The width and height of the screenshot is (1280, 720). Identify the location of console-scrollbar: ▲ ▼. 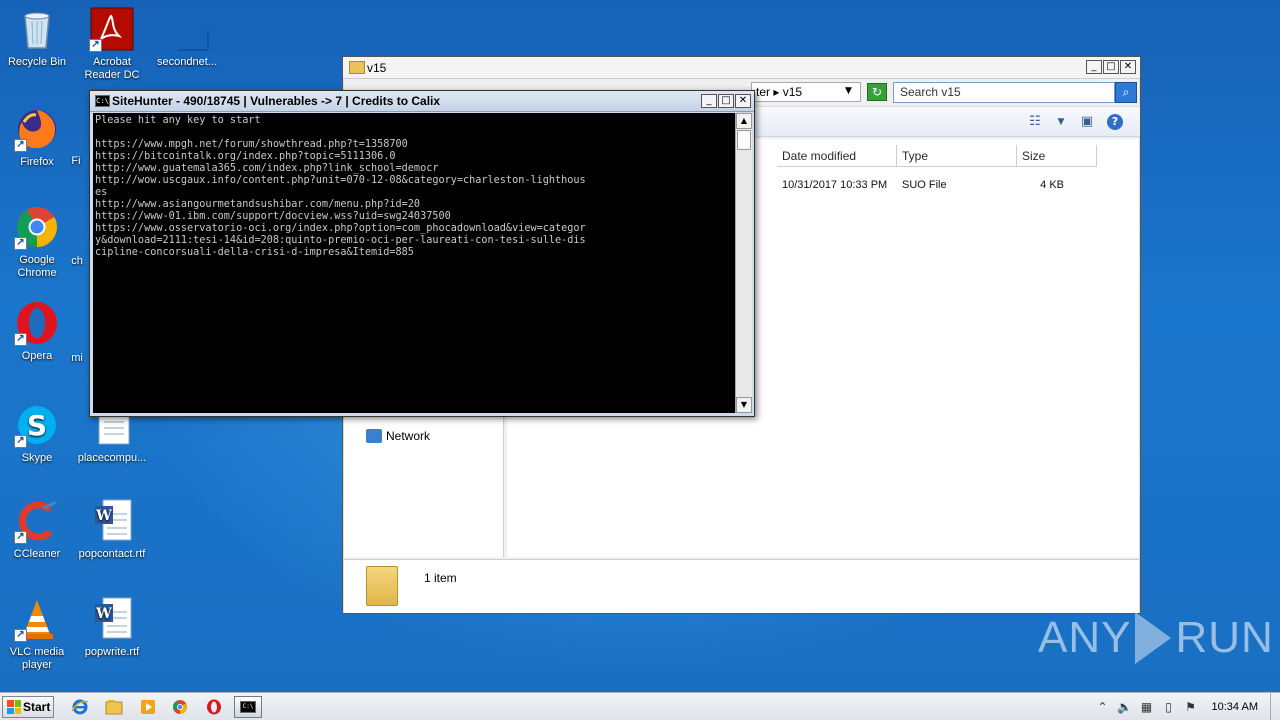
(743, 263).